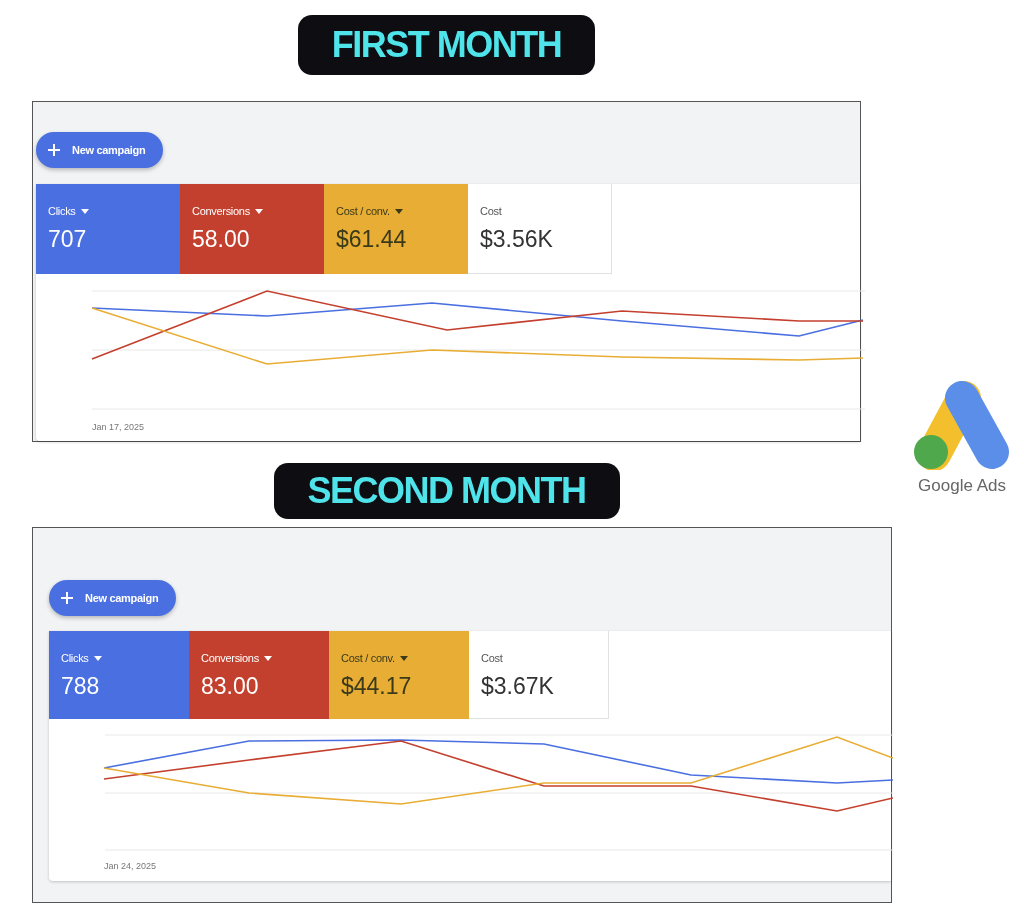  Describe the element at coordinates (118, 427) in the screenshot. I see `axis-date-label: Jan 17, 2025` at that location.